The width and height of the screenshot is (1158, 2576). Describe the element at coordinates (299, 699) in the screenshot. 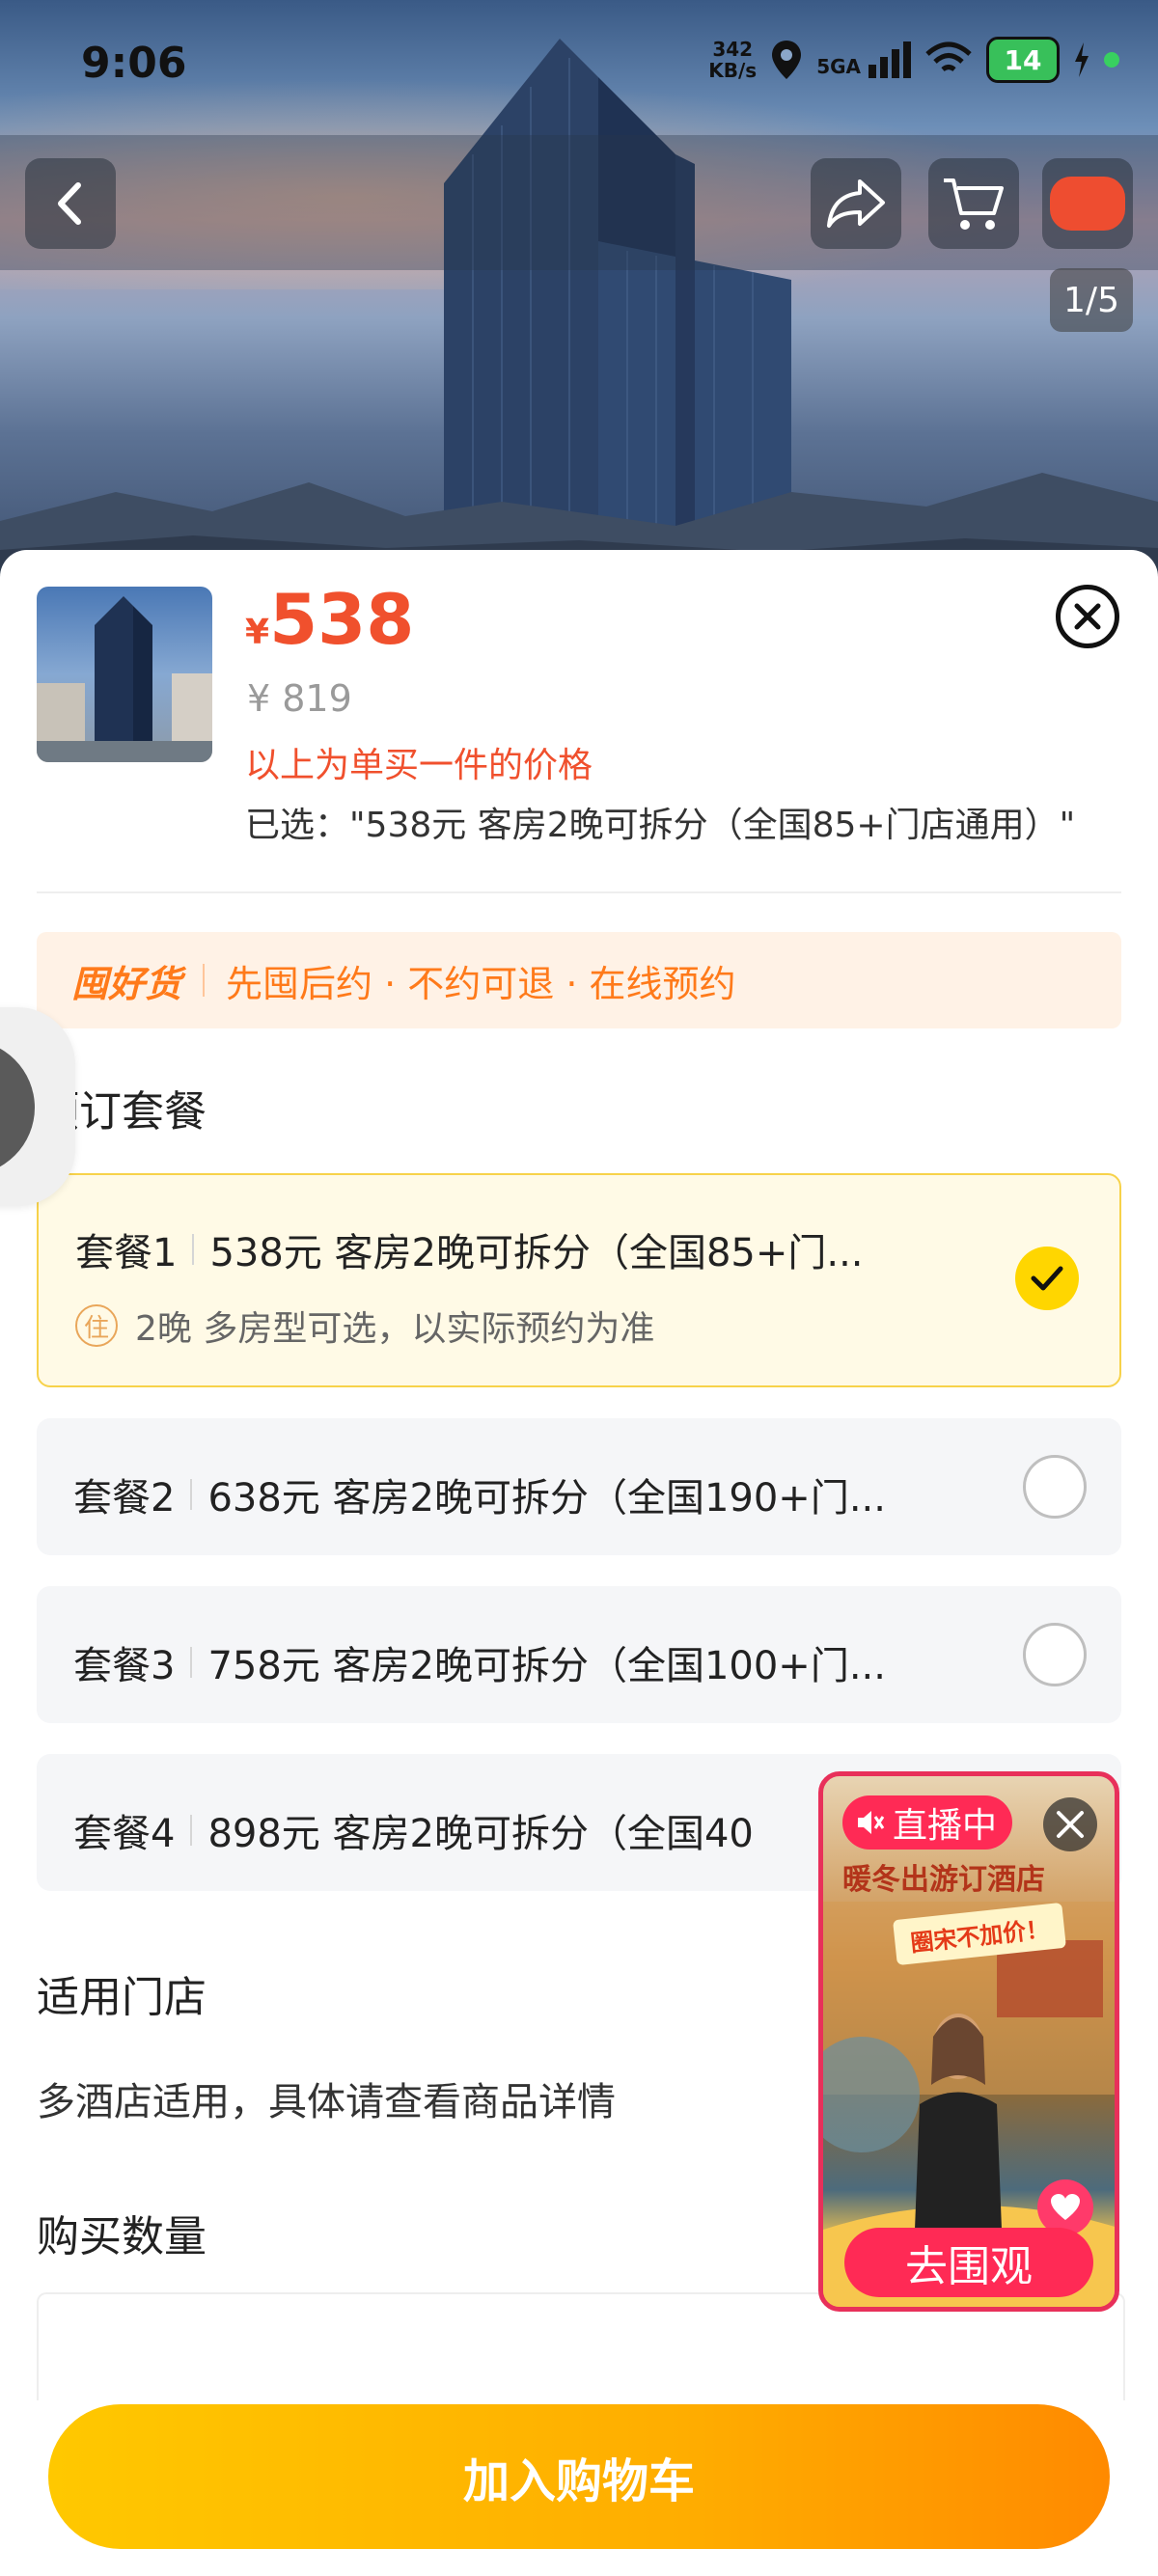

I see `original-price: ¥ 819` at that location.